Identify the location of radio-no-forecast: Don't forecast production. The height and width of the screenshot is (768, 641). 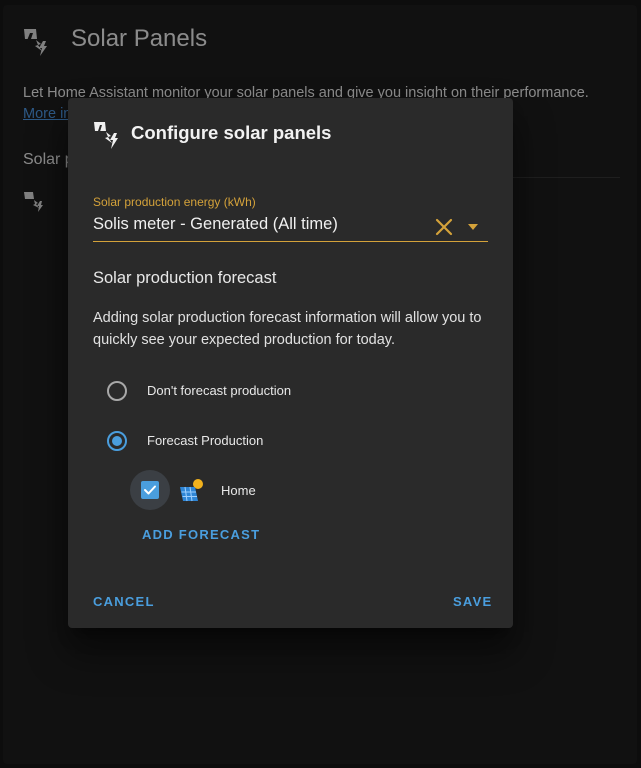
(290, 391).